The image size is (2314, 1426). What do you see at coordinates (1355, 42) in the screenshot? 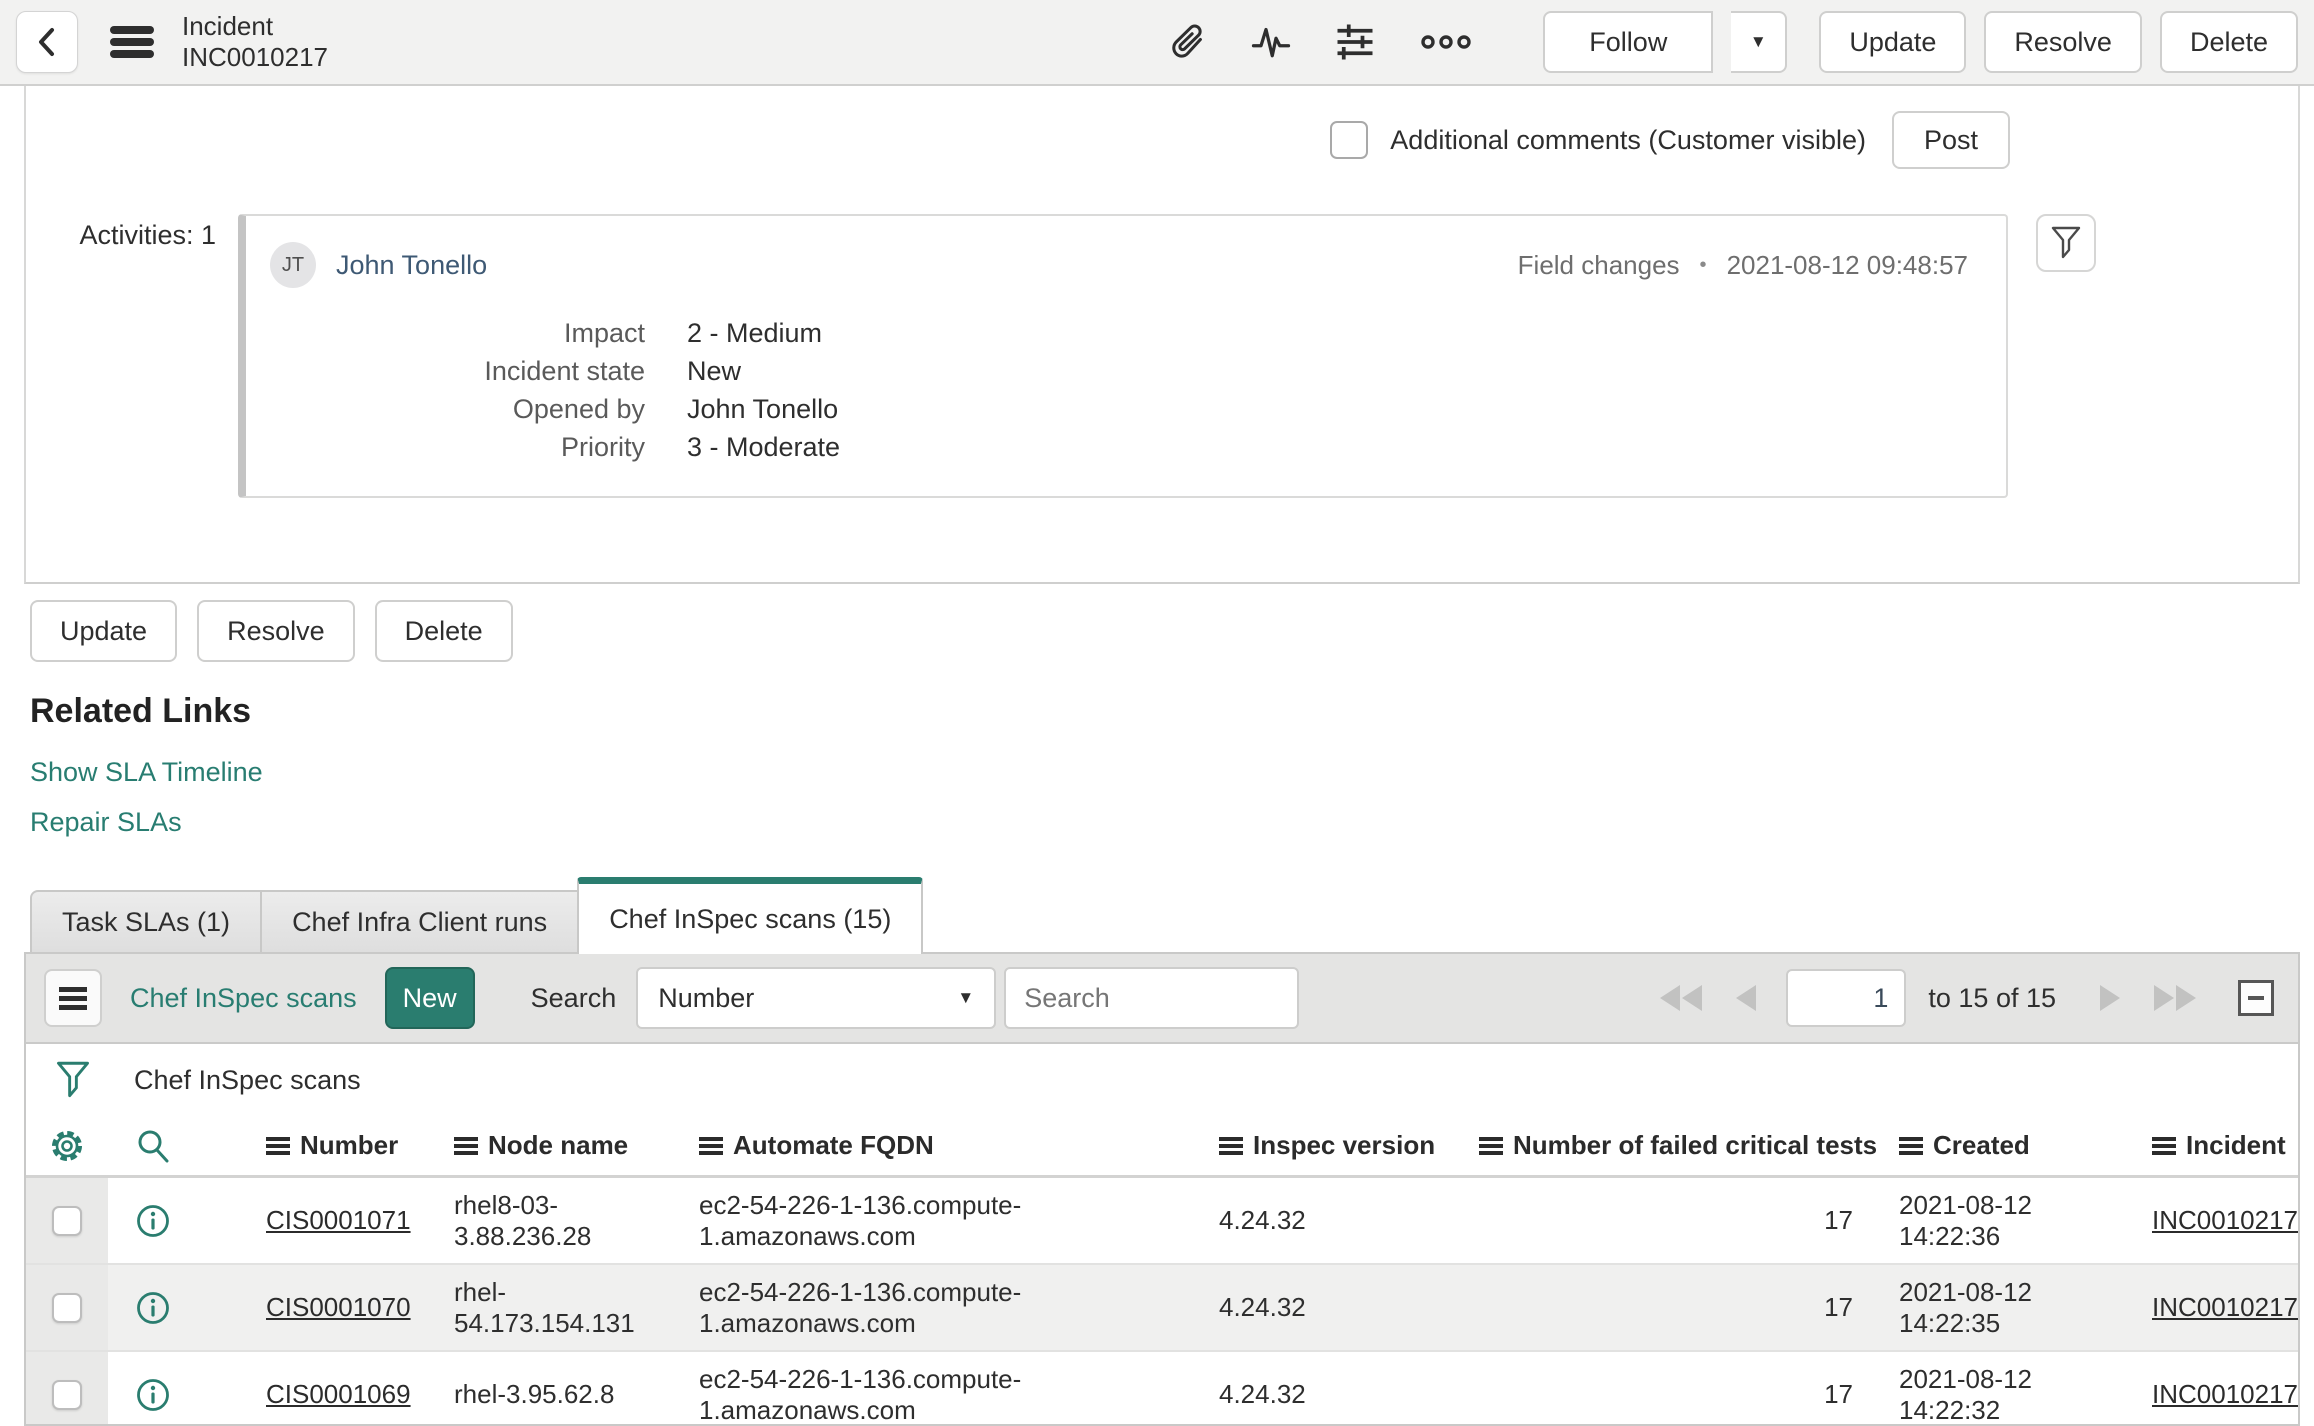
I see `personalize-form-icon` at bounding box center [1355, 42].